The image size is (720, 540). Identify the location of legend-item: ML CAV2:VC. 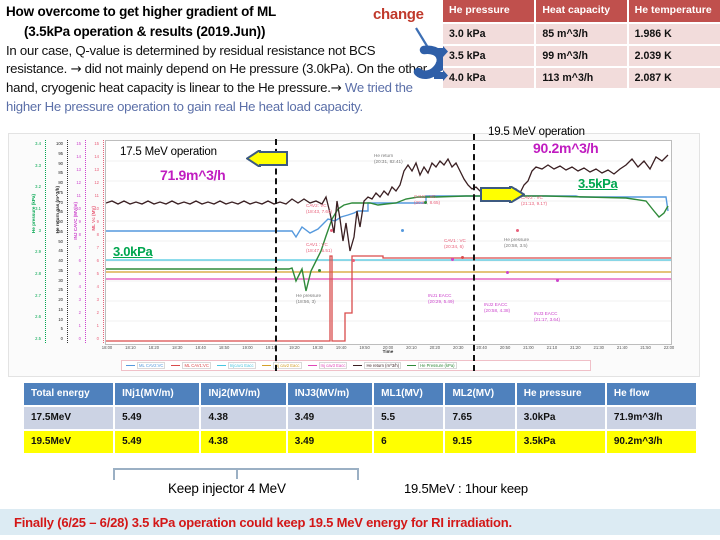
(146, 365).